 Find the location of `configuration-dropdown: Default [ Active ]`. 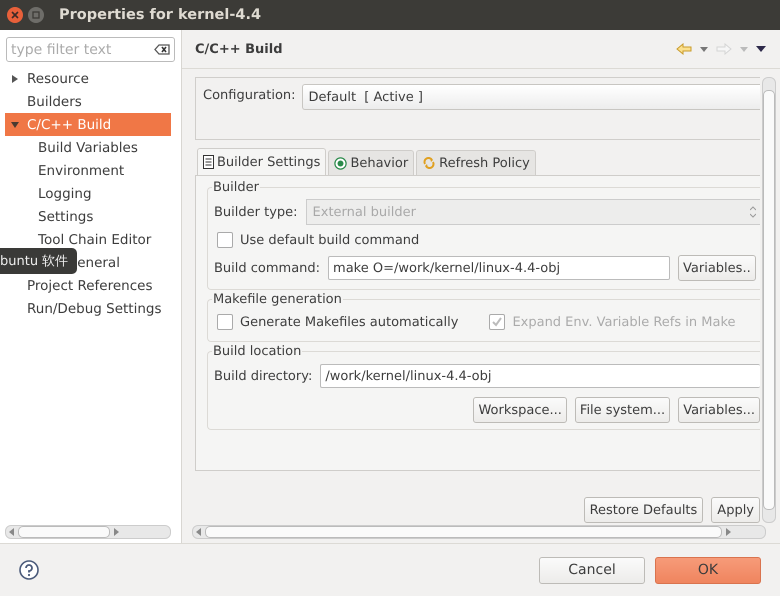

configuration-dropdown: Default [ Active ] is located at coordinates (531, 97).